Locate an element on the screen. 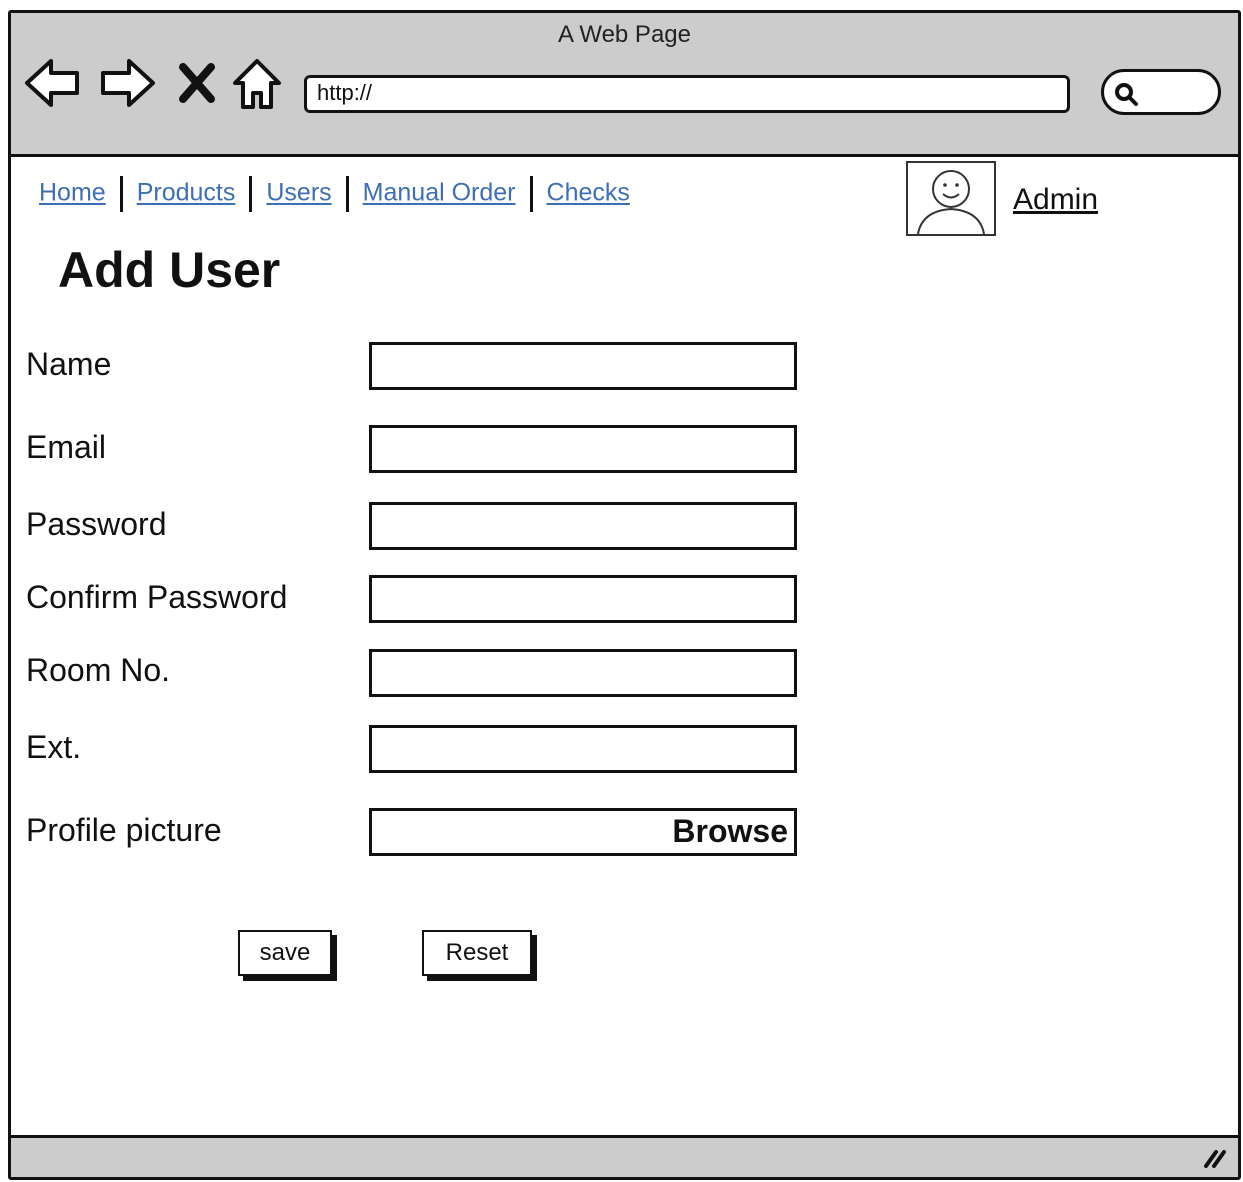 The width and height of the screenshot is (1243, 1182). browser-chrome: A Web Page http:// is located at coordinates (624, 85).